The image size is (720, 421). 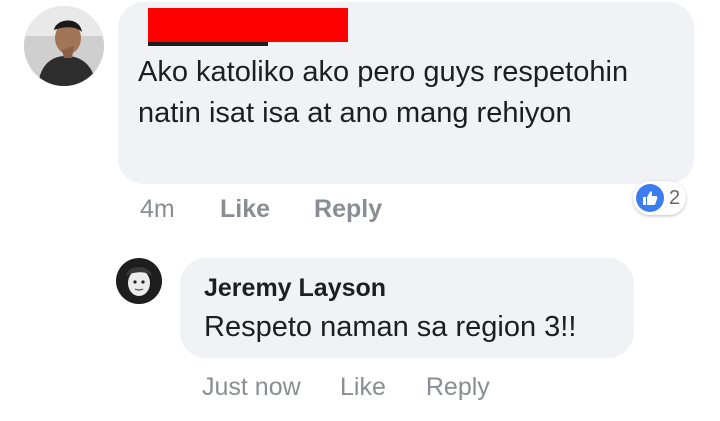 What do you see at coordinates (348, 209) in the screenshot?
I see `reply-button: Reply` at bounding box center [348, 209].